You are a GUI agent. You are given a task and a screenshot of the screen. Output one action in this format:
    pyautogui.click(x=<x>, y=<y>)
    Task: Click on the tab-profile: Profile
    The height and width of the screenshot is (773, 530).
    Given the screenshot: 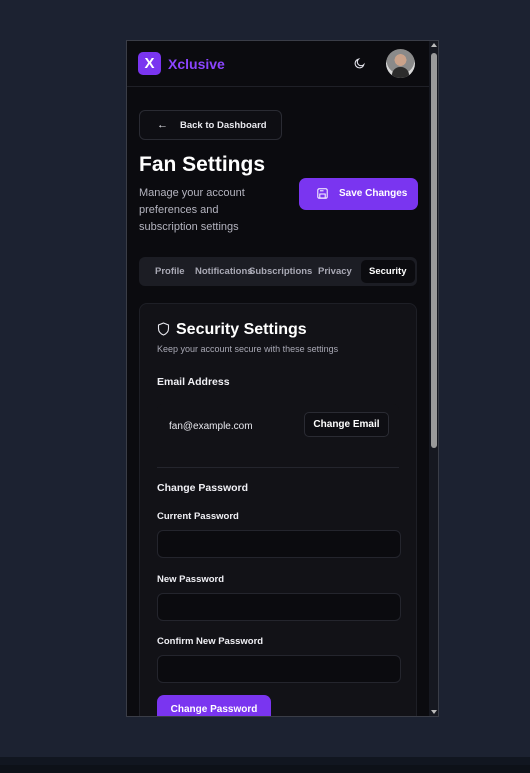 What is the action you would take?
    pyautogui.click(x=170, y=271)
    